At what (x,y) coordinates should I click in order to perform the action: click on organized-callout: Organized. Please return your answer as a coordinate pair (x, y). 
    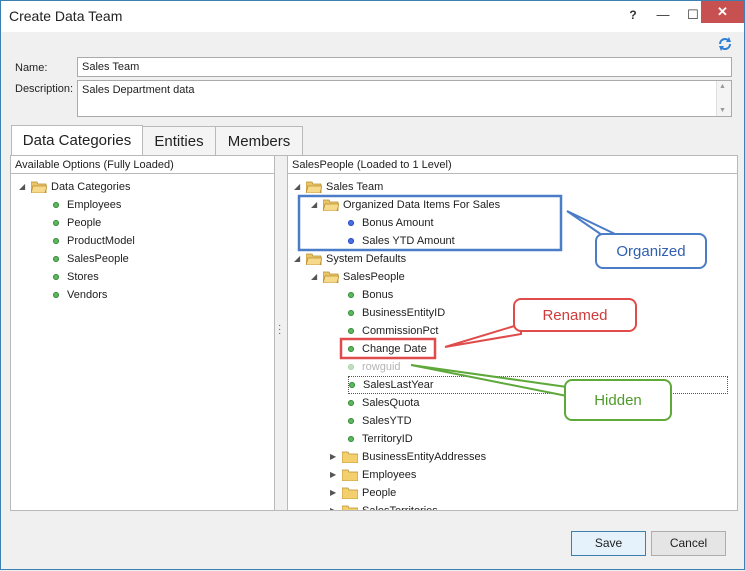
    Looking at the image, I should click on (651, 251).